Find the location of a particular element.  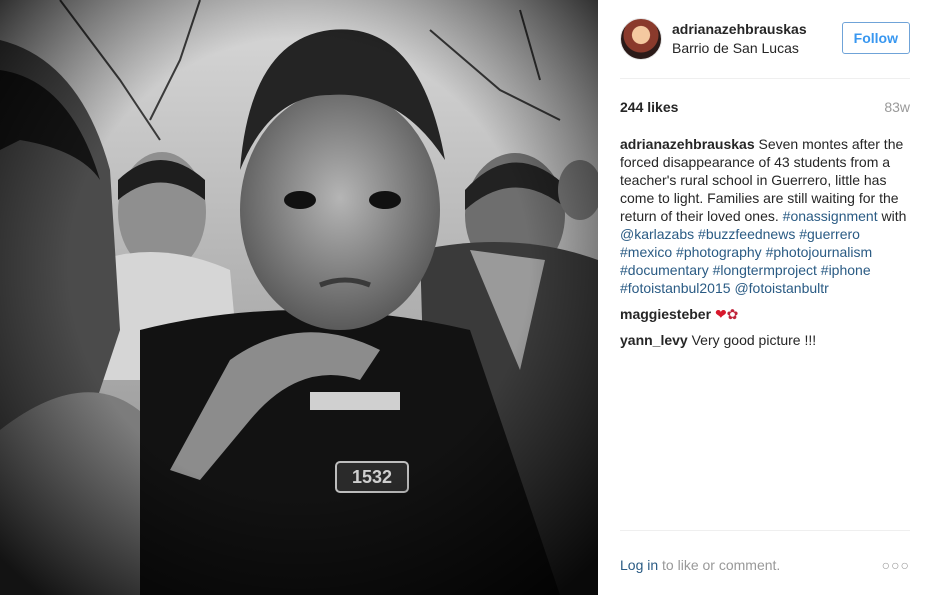

post-age: 83w is located at coordinates (897, 107).